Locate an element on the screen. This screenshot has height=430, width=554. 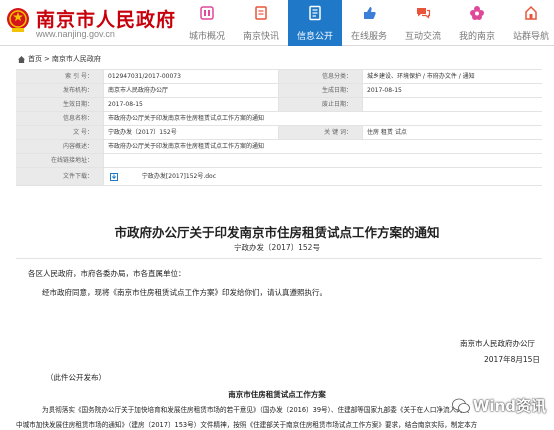
attachment-cell: 宁政办发[2017]152号.doc is located at coordinates (323, 176).